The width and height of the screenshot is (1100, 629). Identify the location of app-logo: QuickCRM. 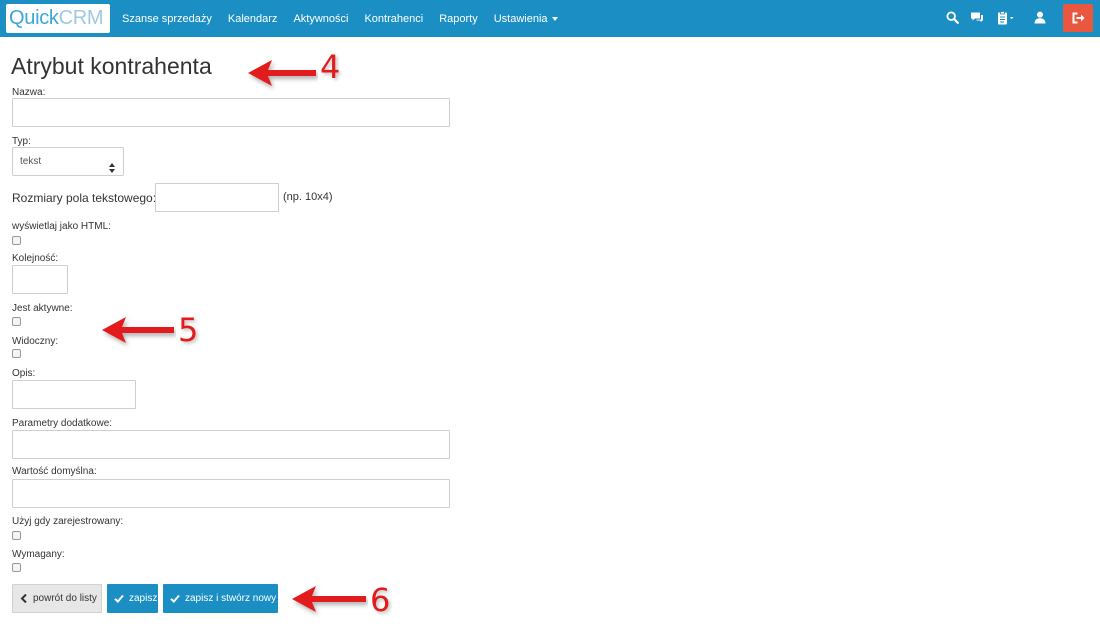
(58, 18).